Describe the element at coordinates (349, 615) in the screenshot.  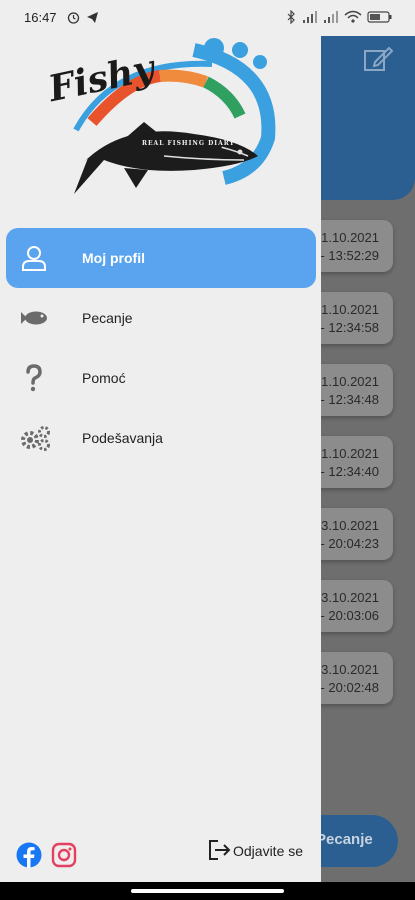
I see `entry-time: - 20:03:06` at that location.